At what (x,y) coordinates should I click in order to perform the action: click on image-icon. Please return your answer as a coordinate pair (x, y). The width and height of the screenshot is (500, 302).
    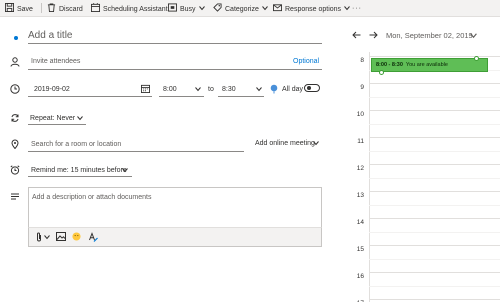
    Looking at the image, I should click on (61, 236).